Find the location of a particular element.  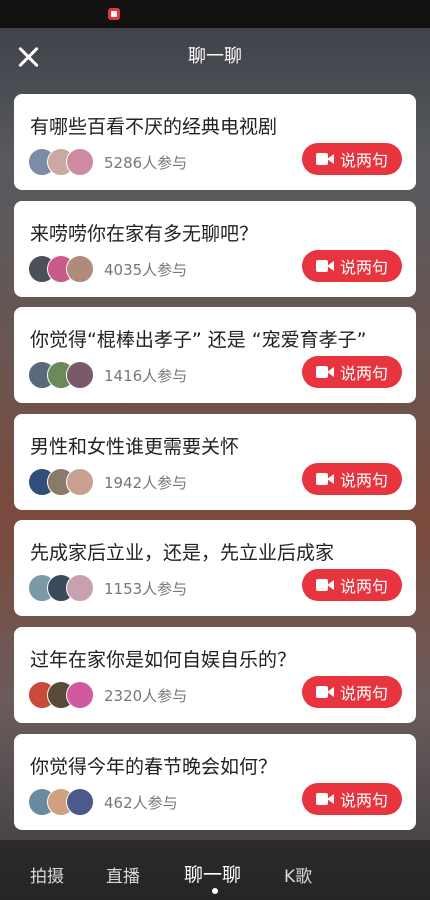

topic-title: 你觉得今年的春节晚会如何？ is located at coordinates (154, 766).